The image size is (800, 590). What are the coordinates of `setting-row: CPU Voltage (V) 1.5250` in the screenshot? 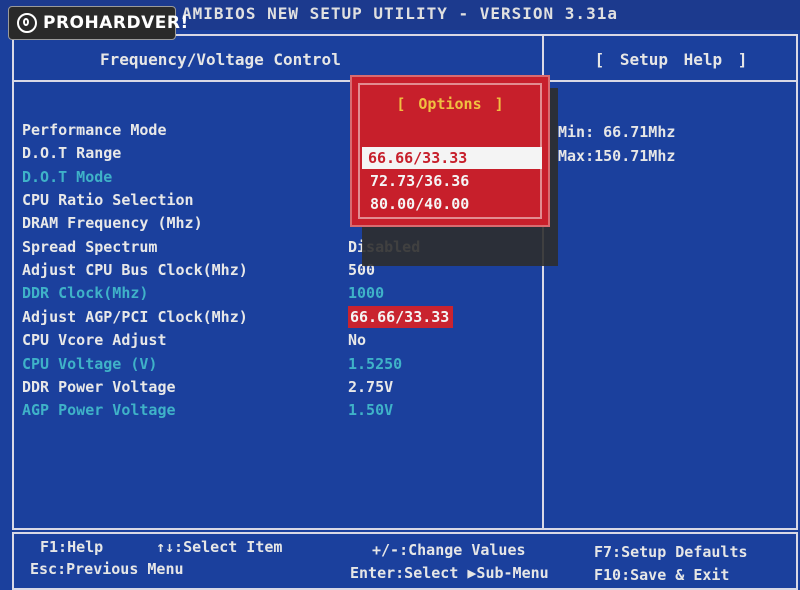 It's located at (272, 364).